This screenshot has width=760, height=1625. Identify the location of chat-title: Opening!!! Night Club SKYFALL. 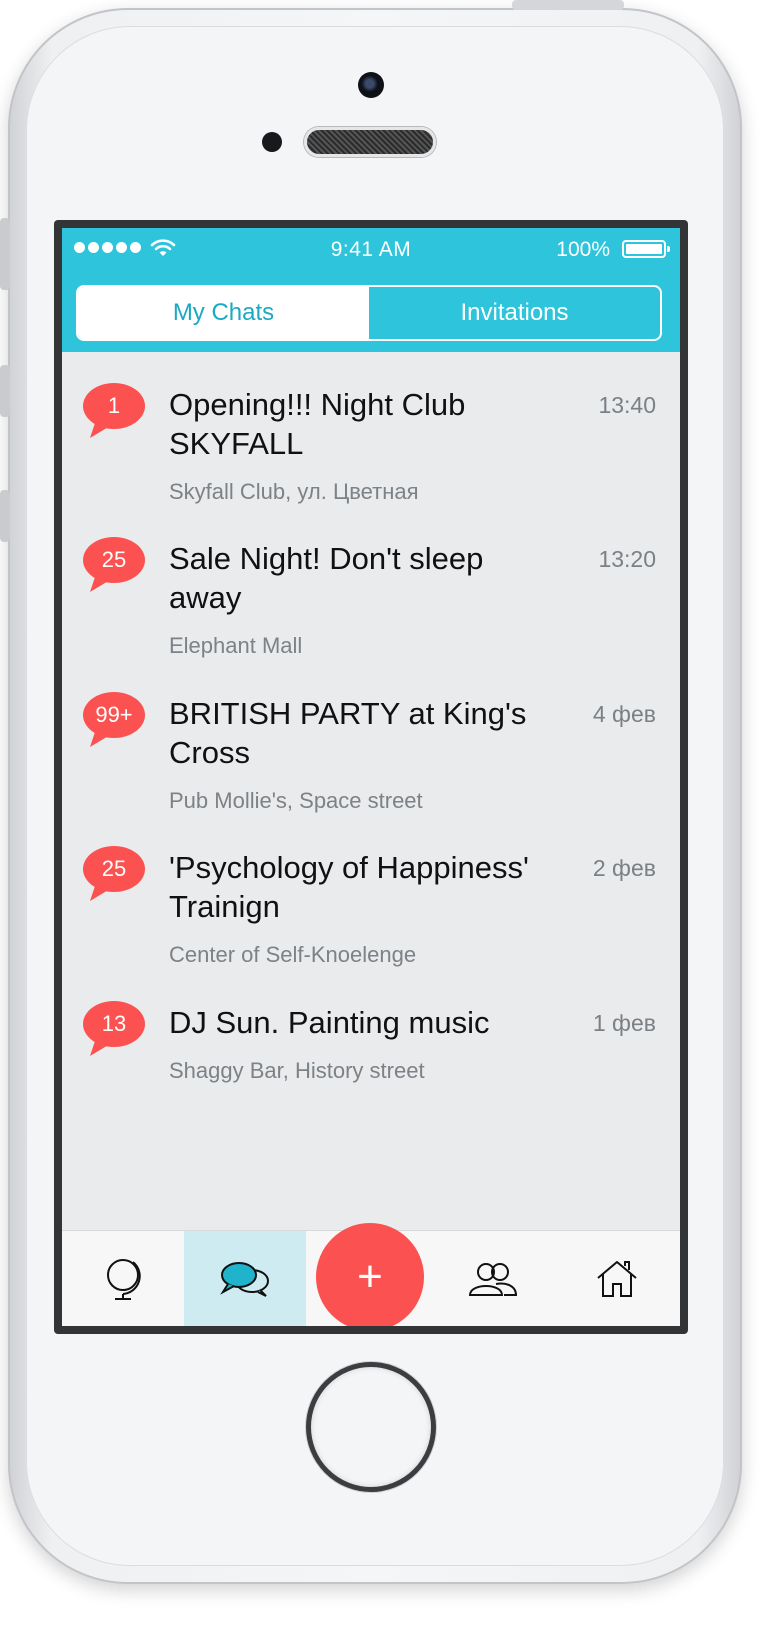
(317, 424).